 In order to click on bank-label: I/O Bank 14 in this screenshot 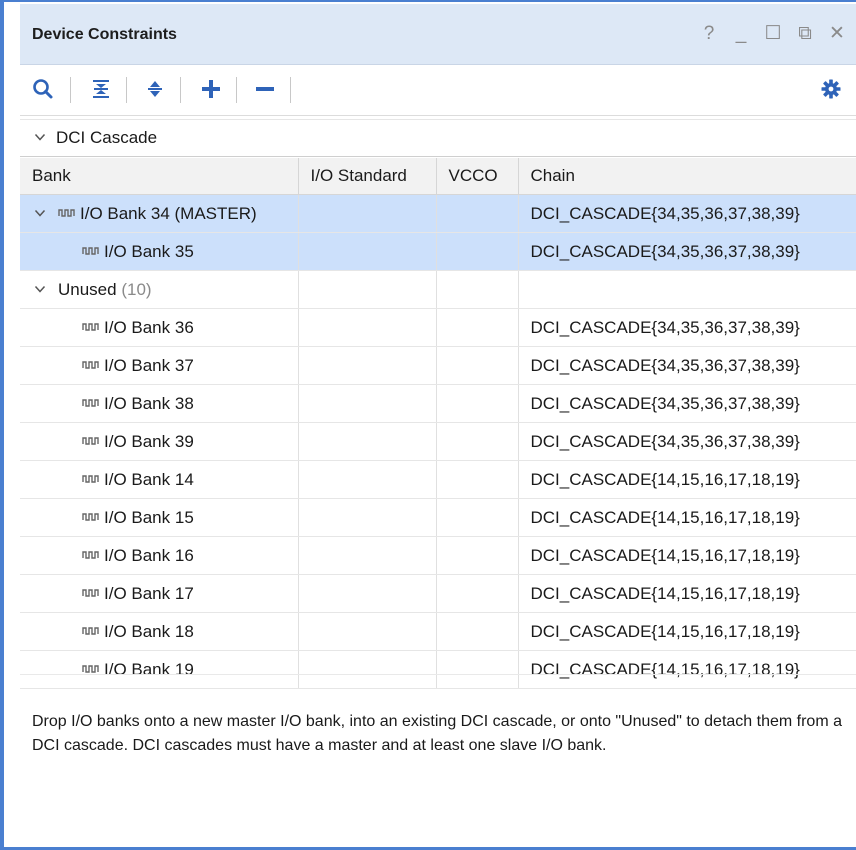, I will do `click(149, 479)`.